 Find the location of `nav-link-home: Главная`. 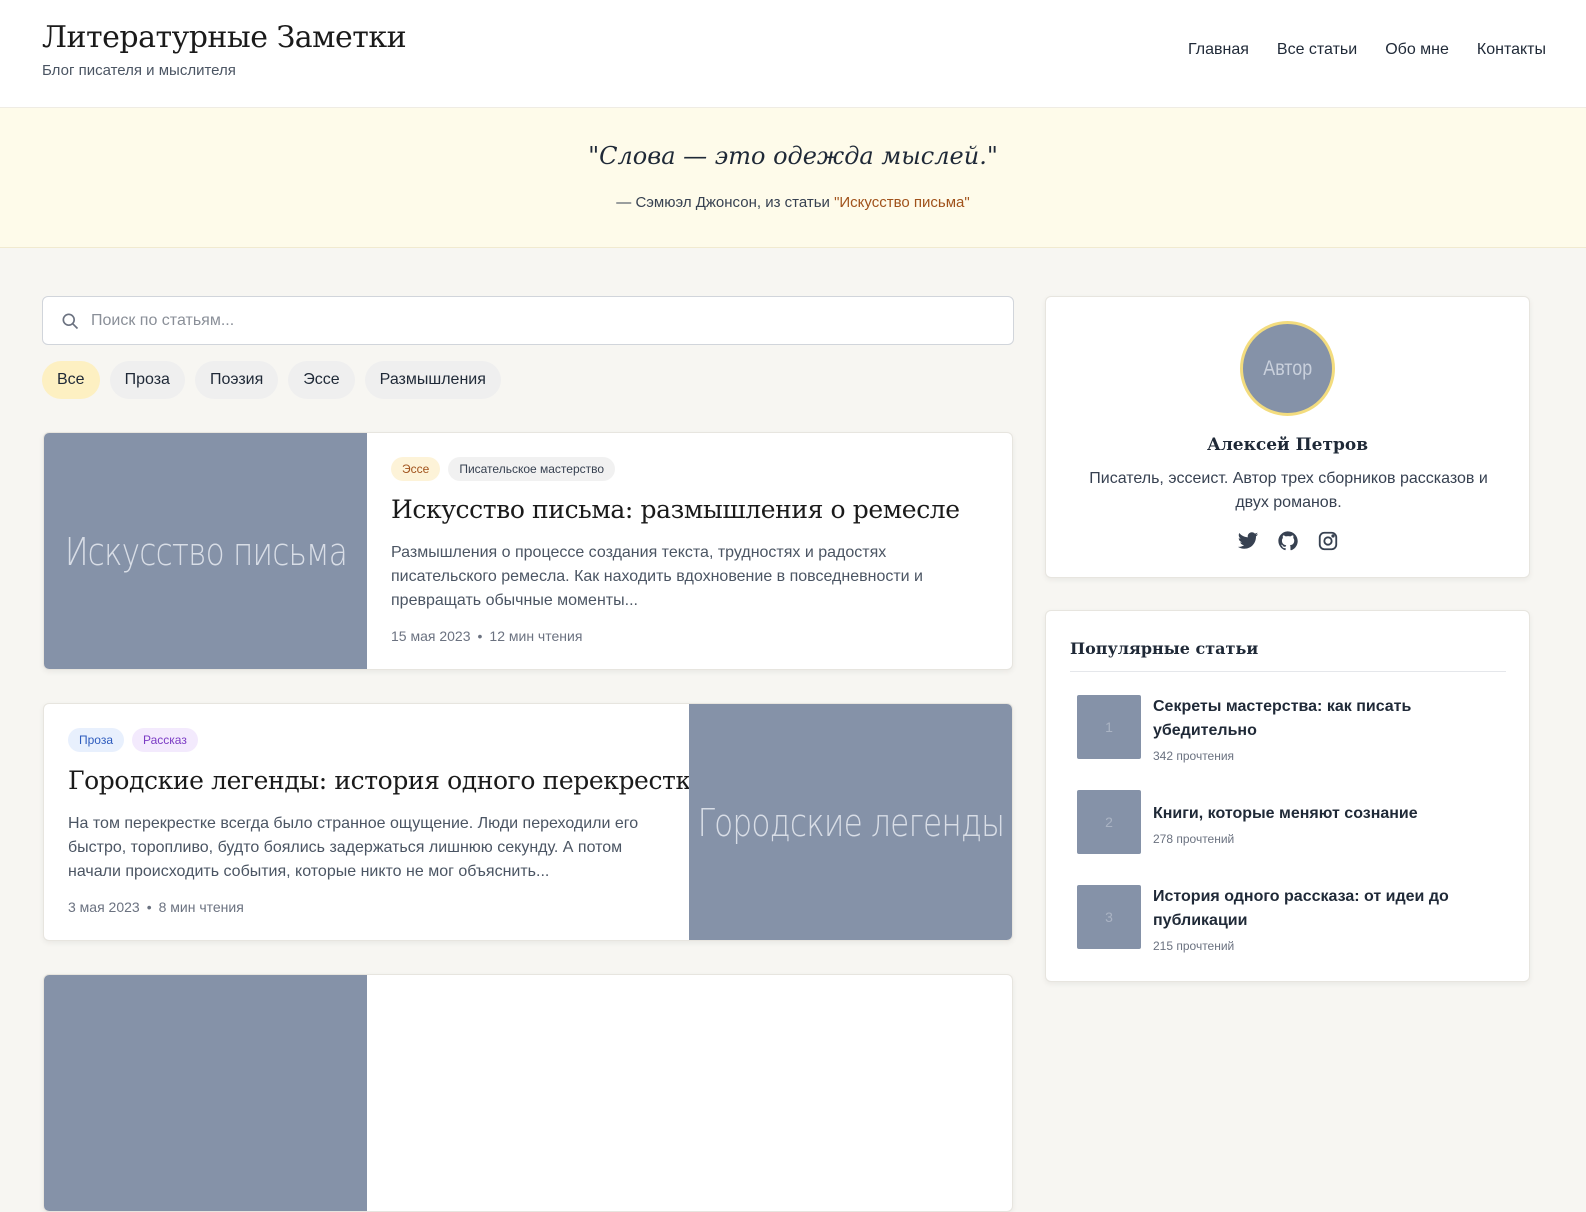

nav-link-home: Главная is located at coordinates (1218, 50).